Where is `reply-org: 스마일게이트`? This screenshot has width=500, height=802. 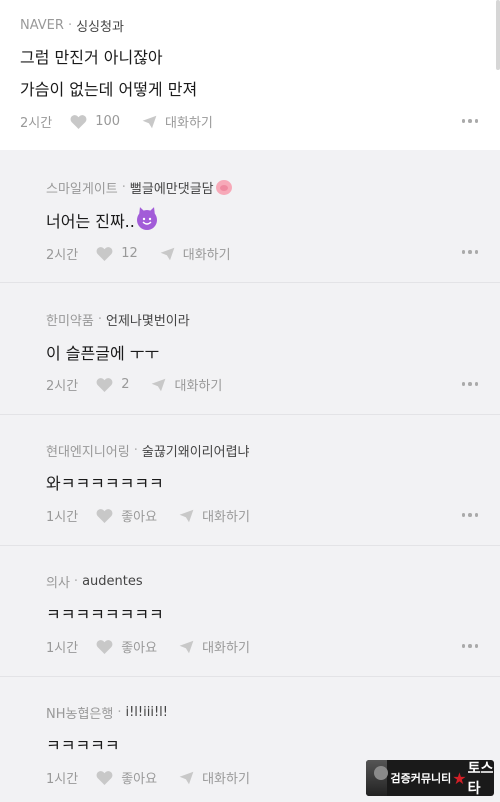 reply-org: 스마일게이트 is located at coordinates (82, 189).